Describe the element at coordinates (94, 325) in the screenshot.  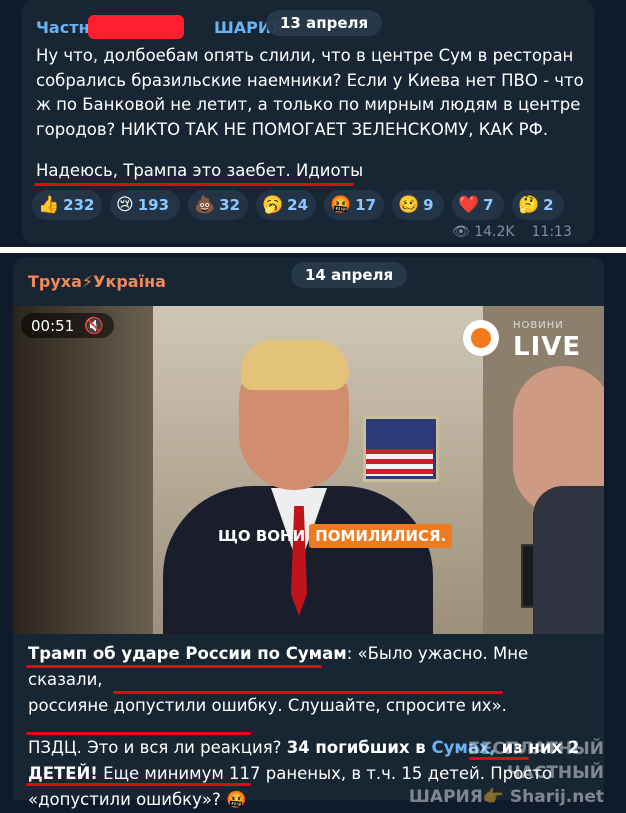
I see `mute-icon: 🔇` at that location.